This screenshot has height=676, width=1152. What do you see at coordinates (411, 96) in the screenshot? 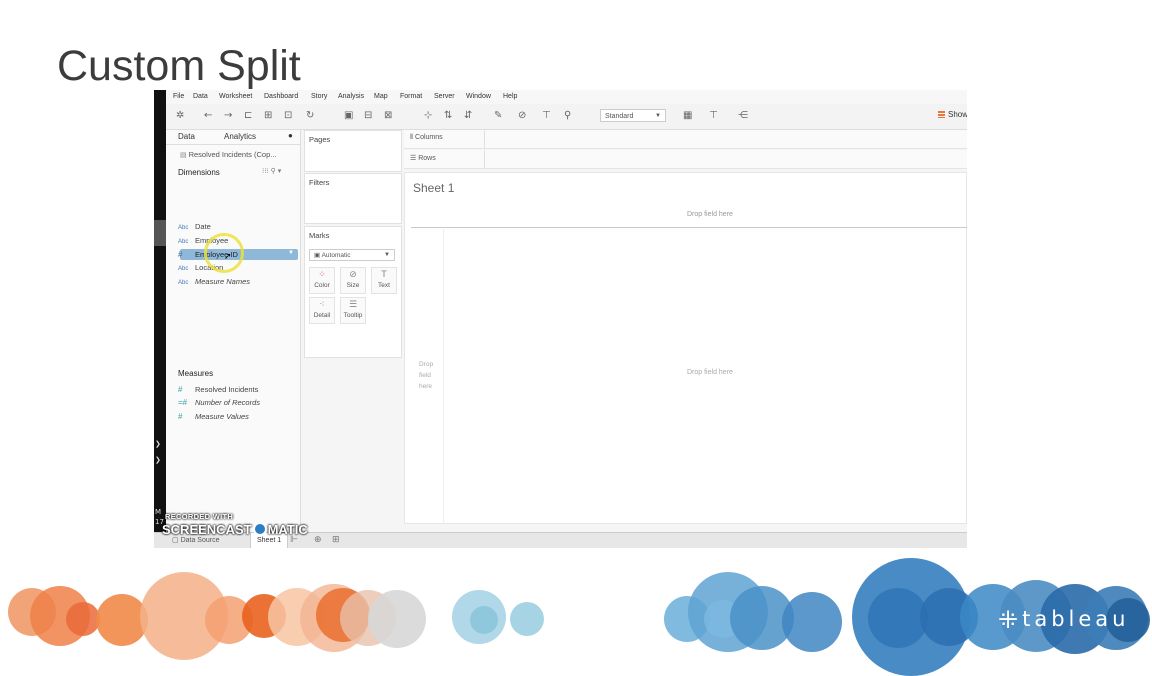
I see `menu-format: Format` at bounding box center [411, 96].